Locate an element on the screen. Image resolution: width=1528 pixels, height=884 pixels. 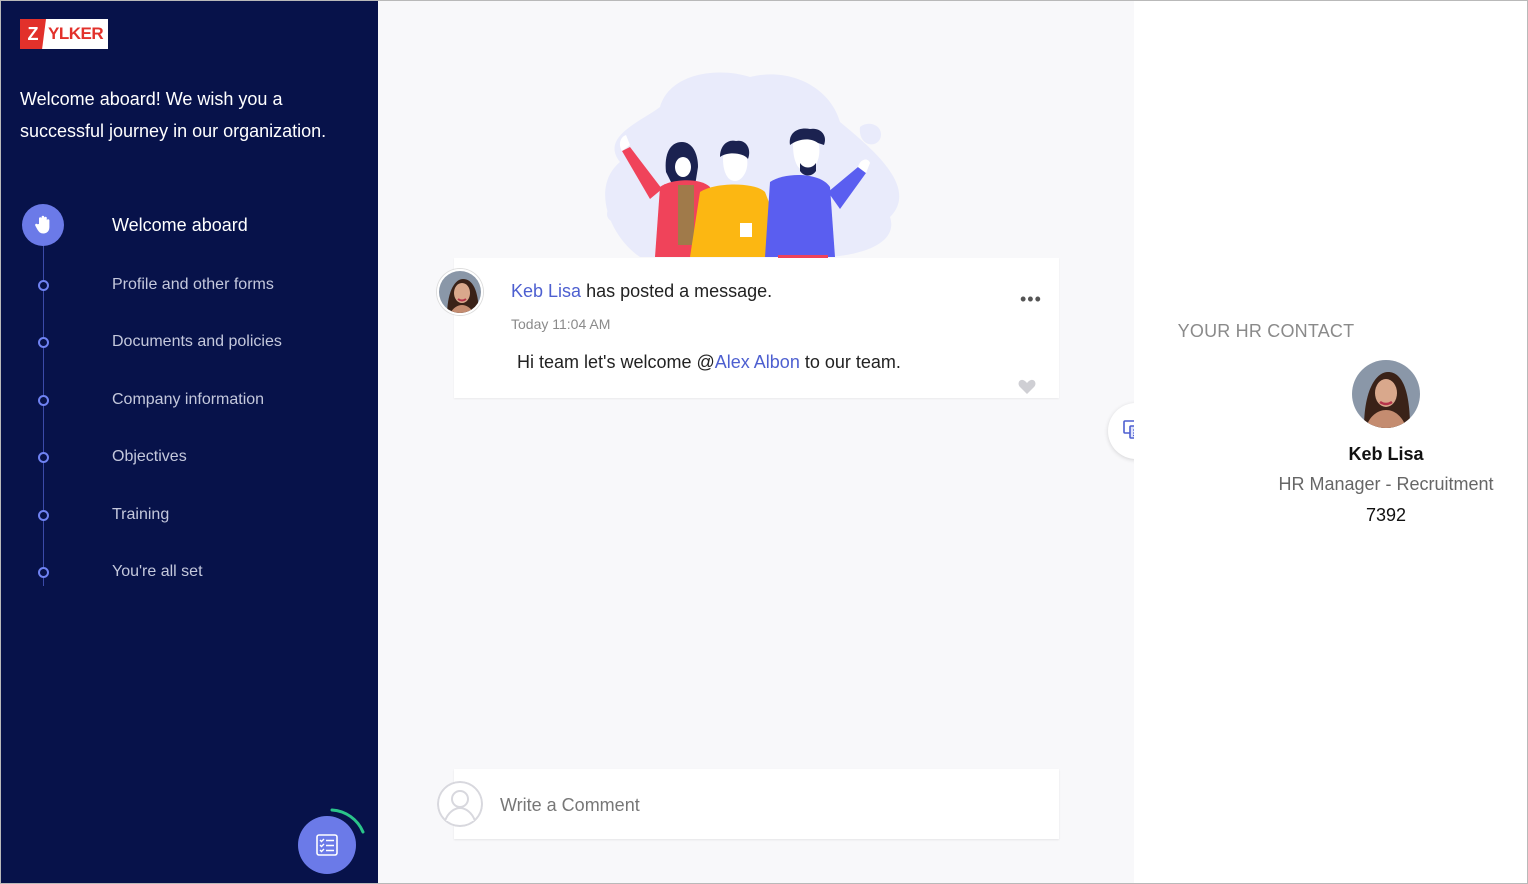
author-avatar is located at coordinates (460, 292).